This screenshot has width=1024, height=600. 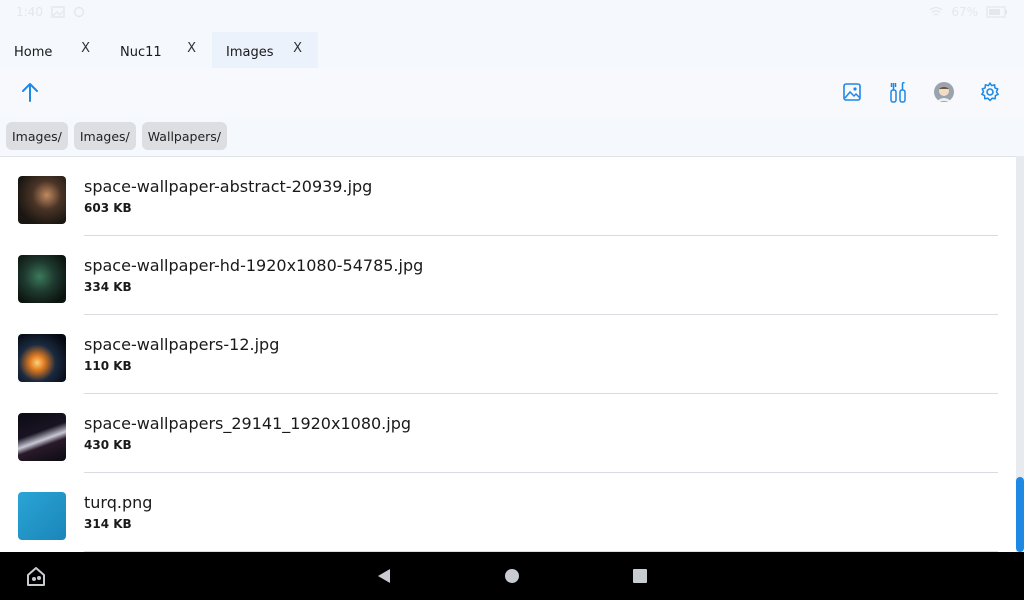 I want to click on scrollbar-thumb, so click(x=1020, y=514).